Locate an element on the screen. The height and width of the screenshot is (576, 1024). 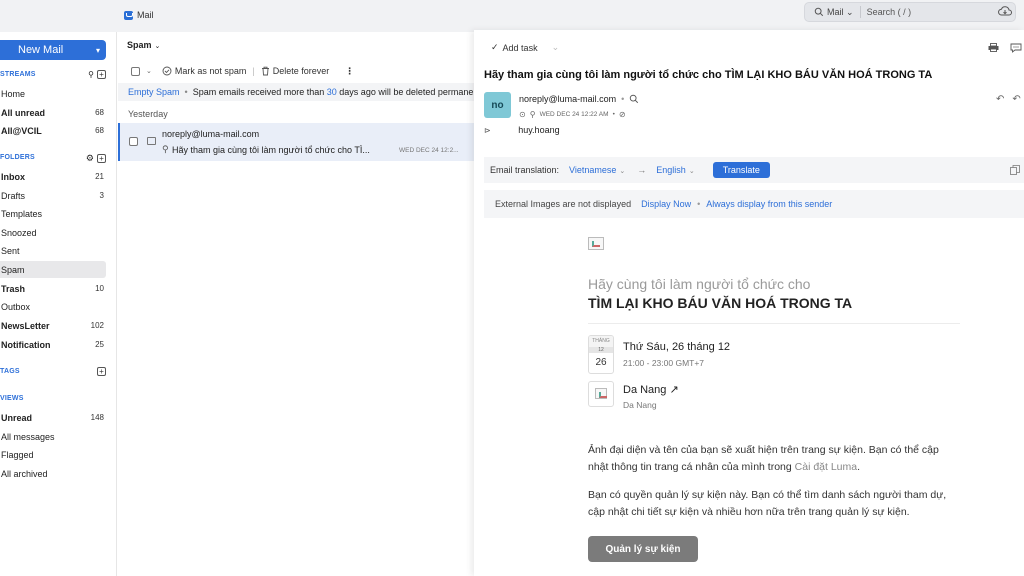
more-options-icon: ⋮ is located at coordinates (349, 71).